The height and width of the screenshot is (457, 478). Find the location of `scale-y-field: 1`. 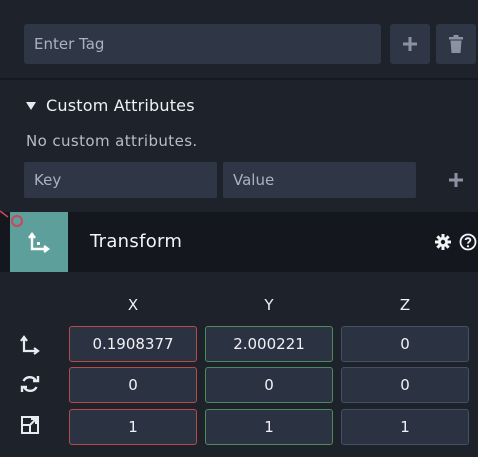

scale-y-field: 1 is located at coordinates (269, 427).